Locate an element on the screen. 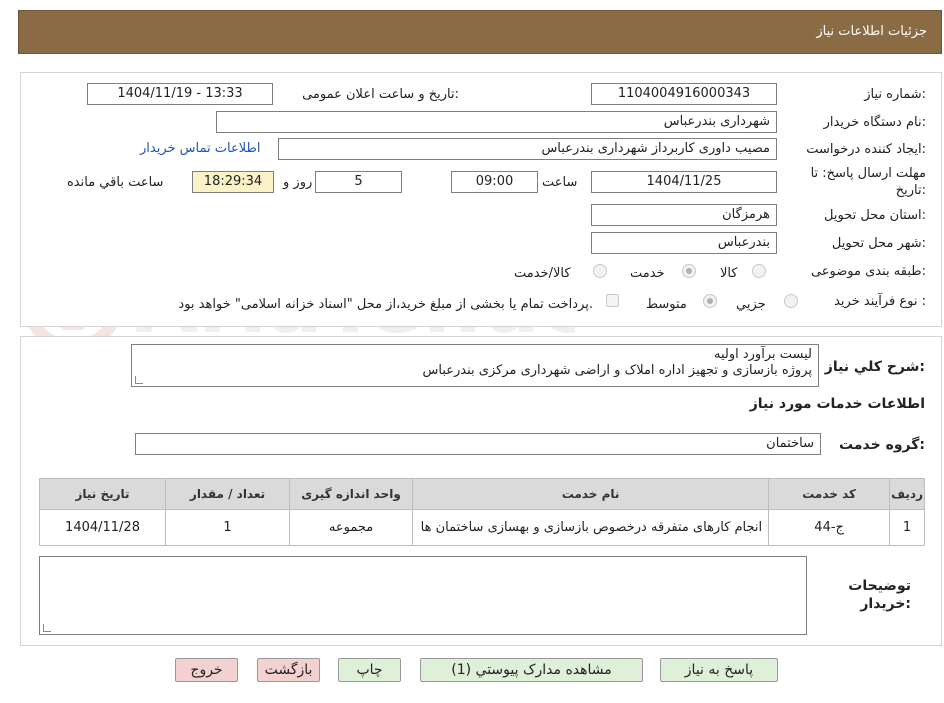  deadline-time-label: ساعت is located at coordinates (560, 182).